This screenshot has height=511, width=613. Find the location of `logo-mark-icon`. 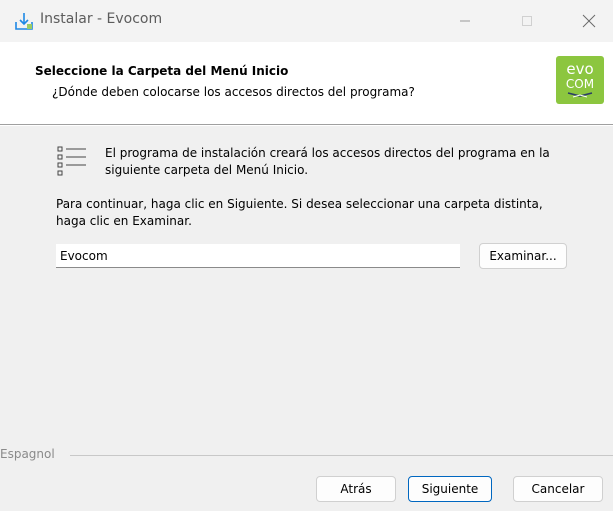

logo-mark-icon is located at coordinates (580, 95).